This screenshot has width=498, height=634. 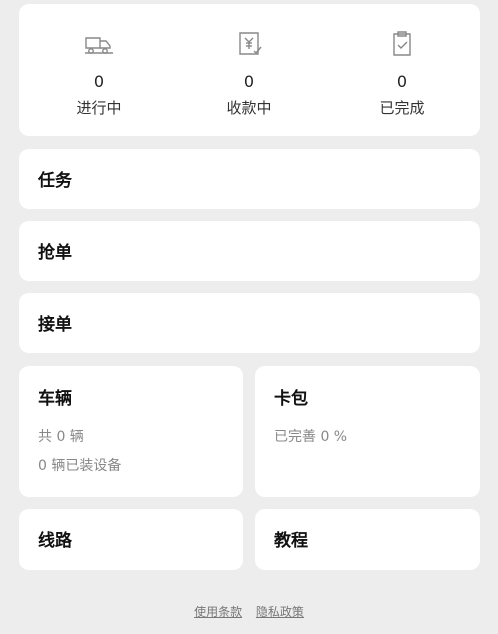 I want to click on footer-links: 使用条款 隐私政策, so click(x=249, y=611).